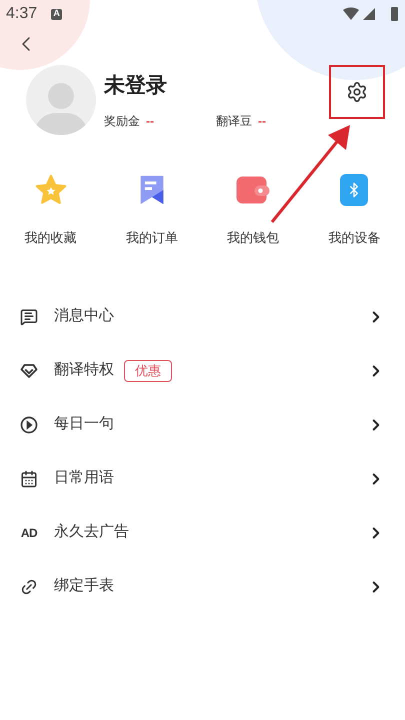 The height and width of the screenshot is (720, 405). Describe the element at coordinates (202, 371) in the screenshot. I see `menu-item: 翻译特权 优惠` at that location.